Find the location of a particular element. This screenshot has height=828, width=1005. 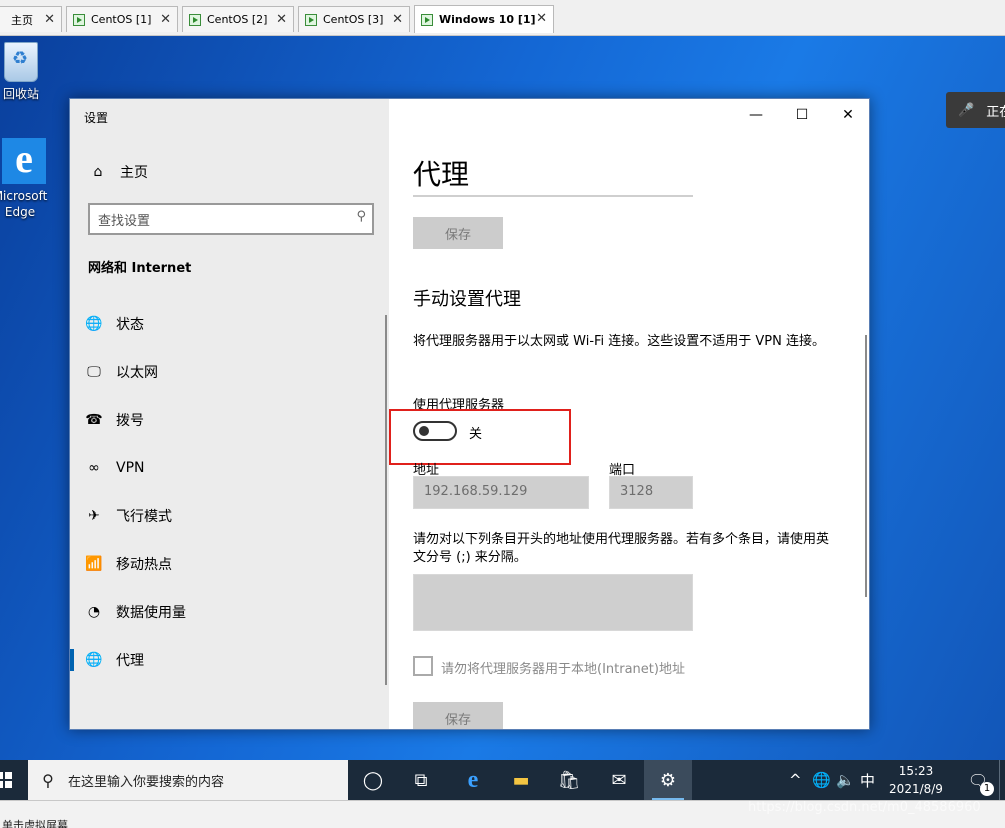

file-explorer-button: ▬ is located at coordinates (521, 780).